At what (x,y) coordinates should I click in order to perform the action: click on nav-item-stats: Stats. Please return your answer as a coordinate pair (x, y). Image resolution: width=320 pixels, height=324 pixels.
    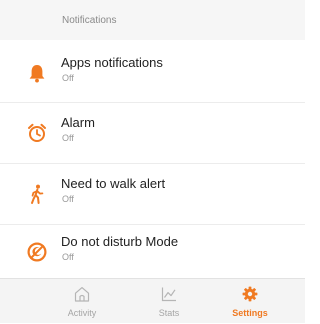
    Looking at the image, I should click on (169, 301).